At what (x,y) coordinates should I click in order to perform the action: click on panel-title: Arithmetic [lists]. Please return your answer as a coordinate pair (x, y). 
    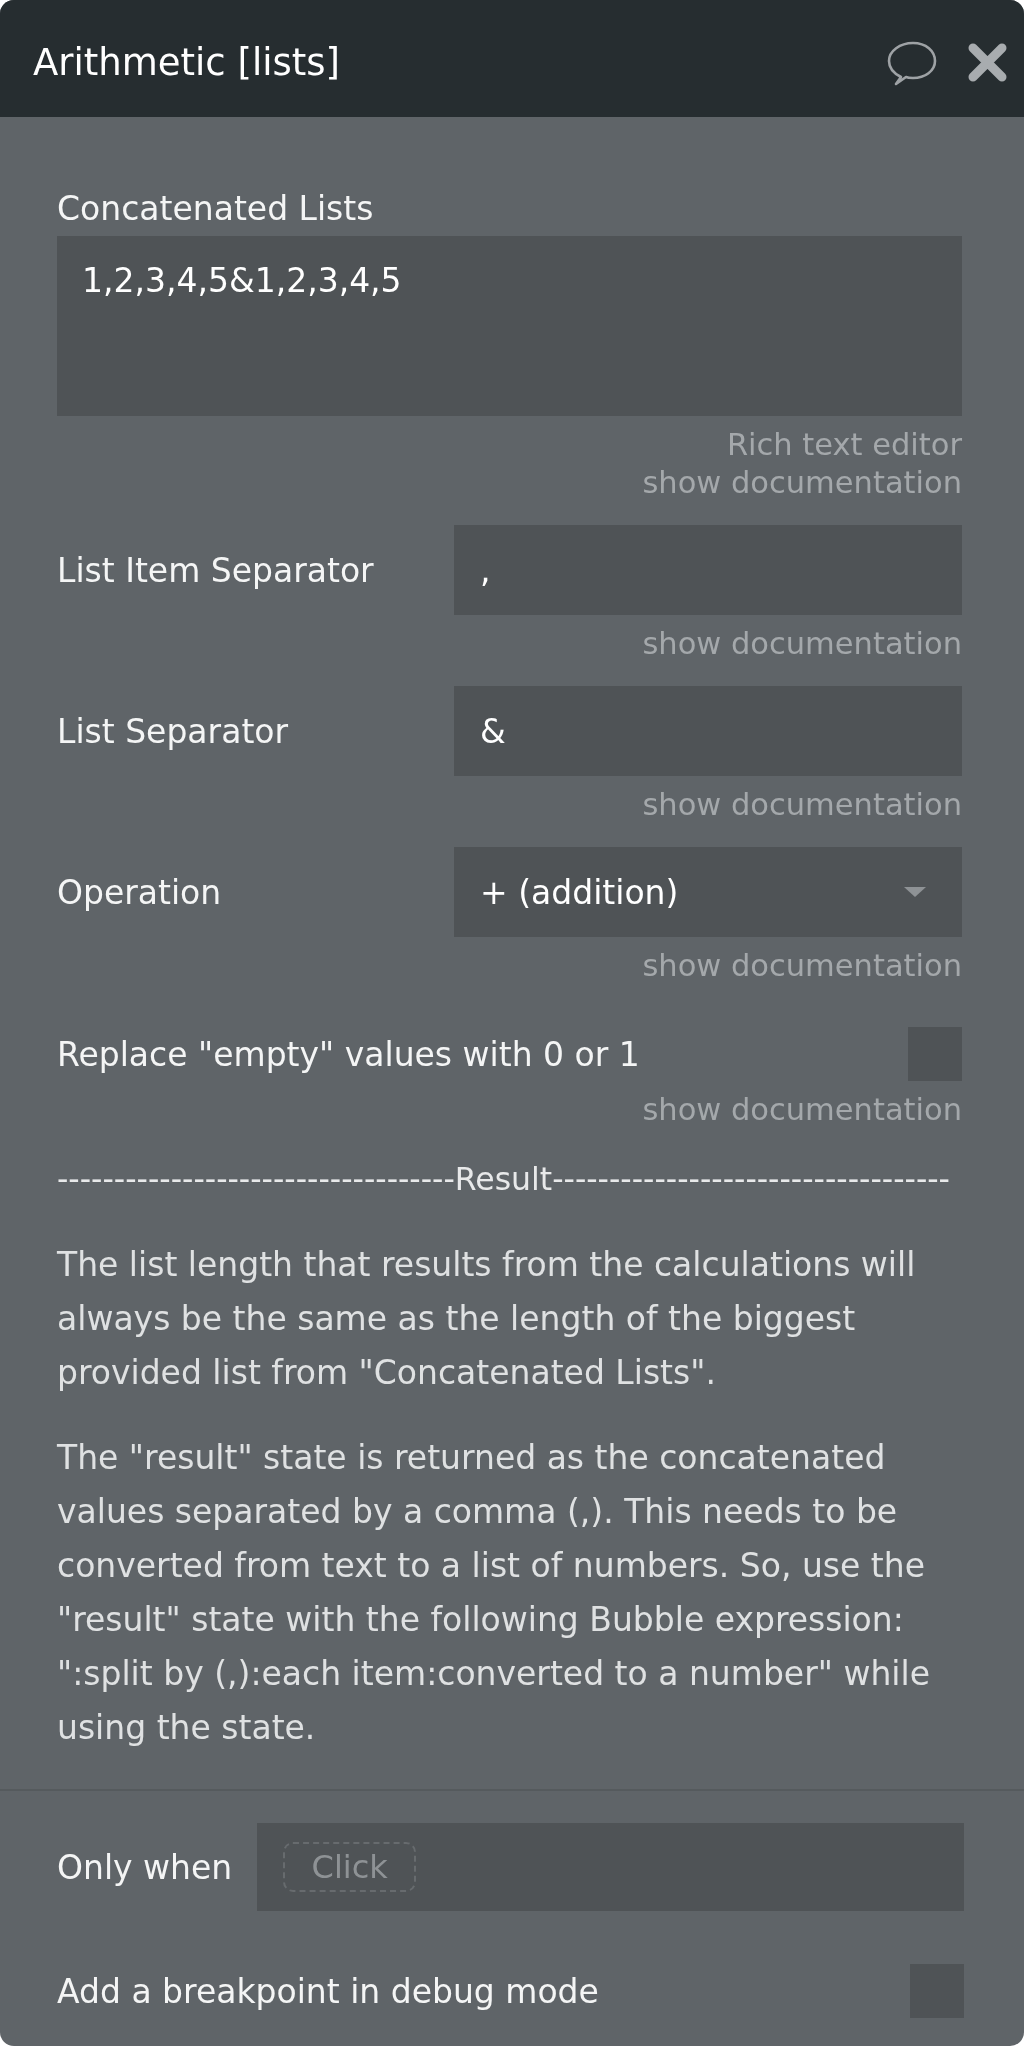
    Looking at the image, I should click on (187, 62).